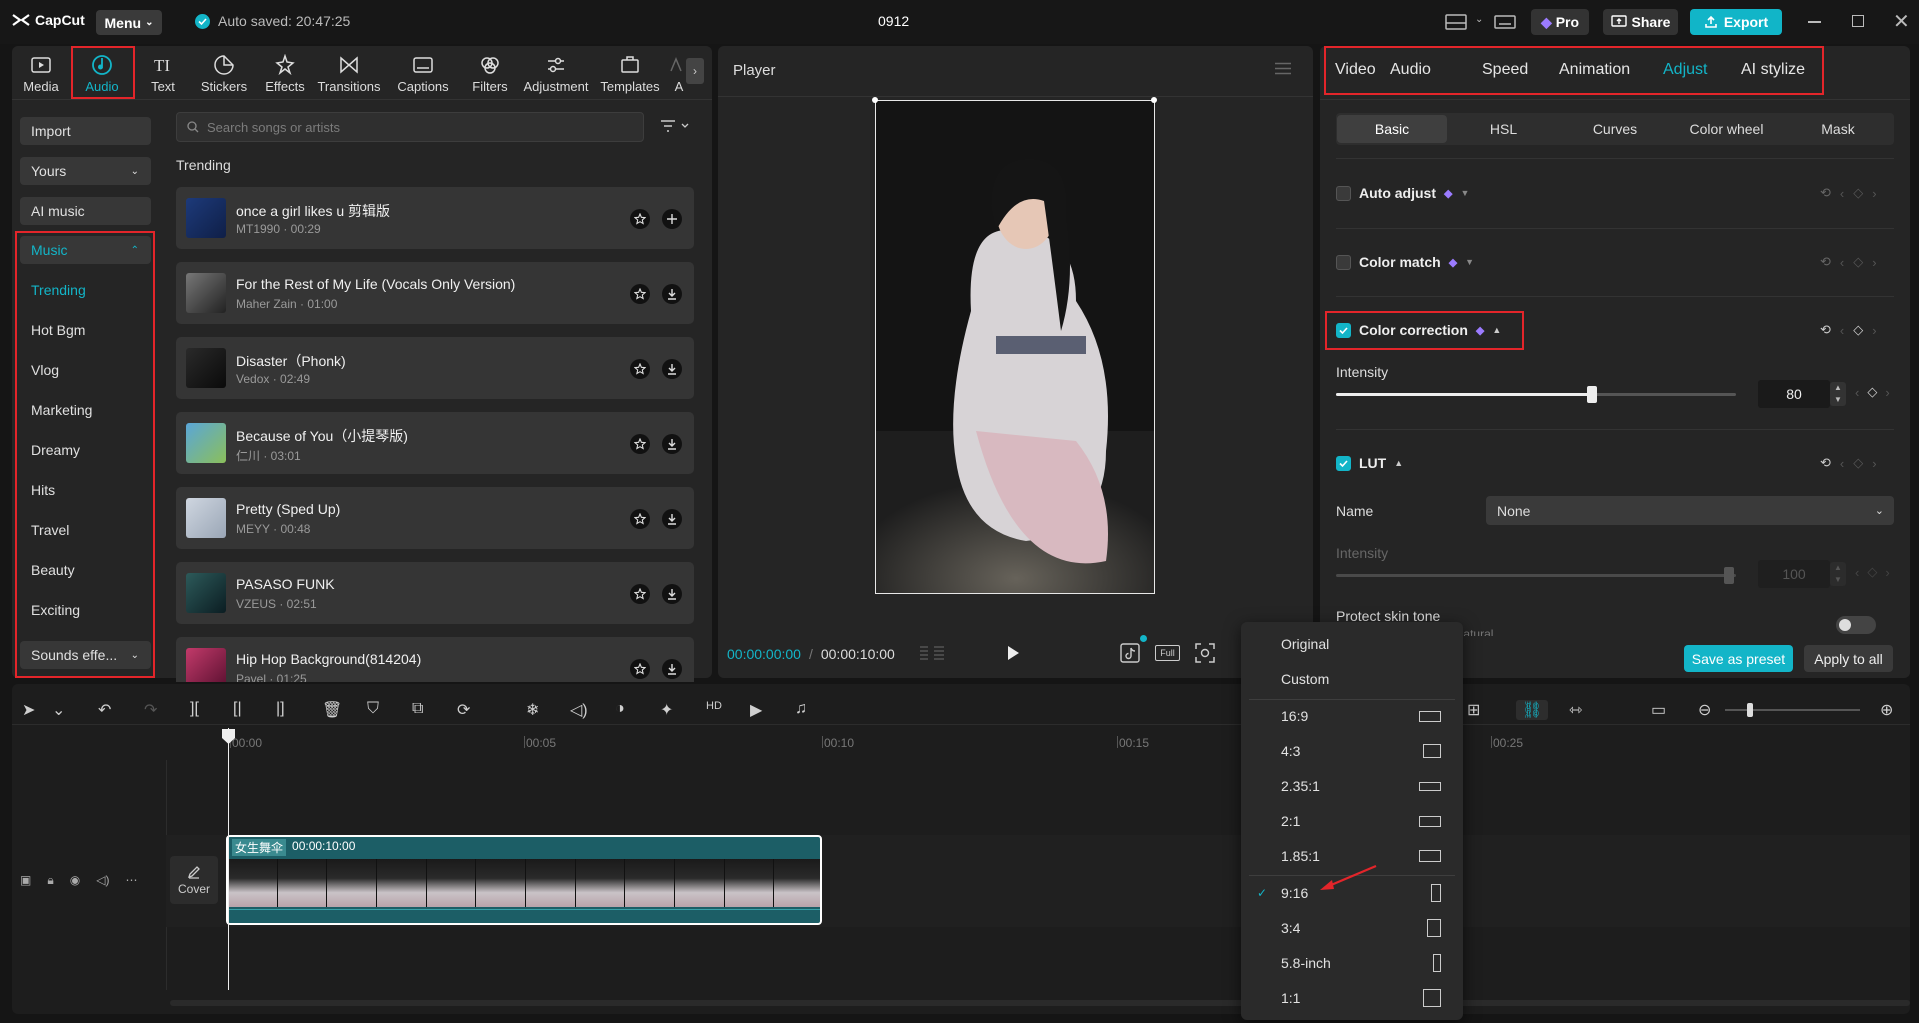 Image resolution: width=1919 pixels, height=1023 pixels. I want to click on lut-intensity-input: 100, so click(1794, 574).